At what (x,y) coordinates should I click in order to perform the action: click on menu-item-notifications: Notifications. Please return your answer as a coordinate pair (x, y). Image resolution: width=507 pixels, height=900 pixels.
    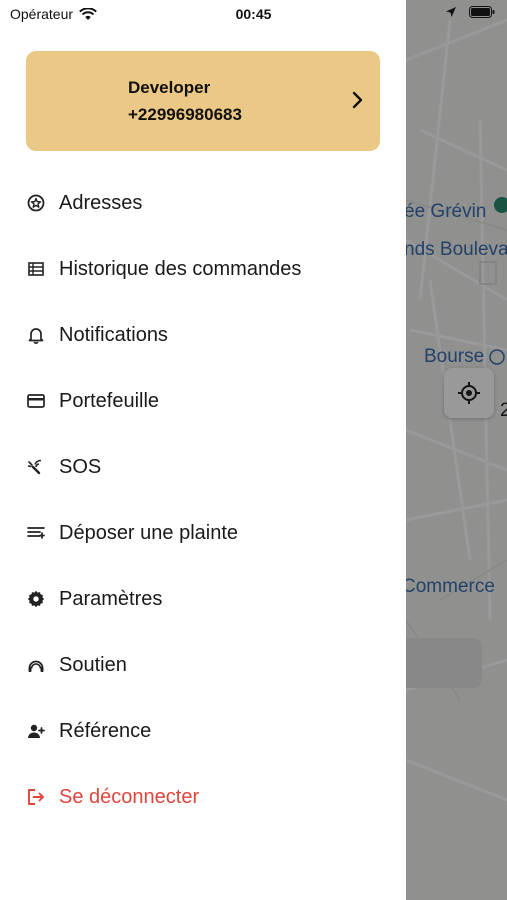
    Looking at the image, I should click on (203, 335).